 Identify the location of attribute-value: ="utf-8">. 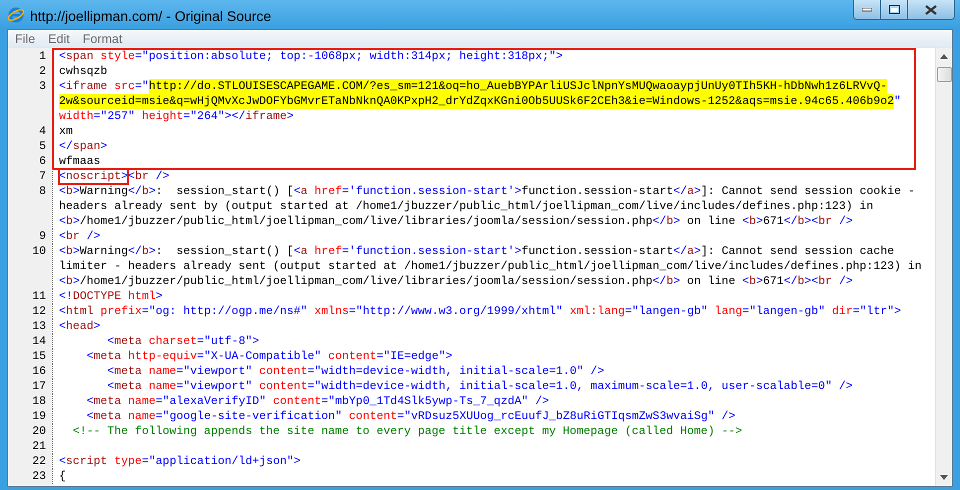
(228, 341).